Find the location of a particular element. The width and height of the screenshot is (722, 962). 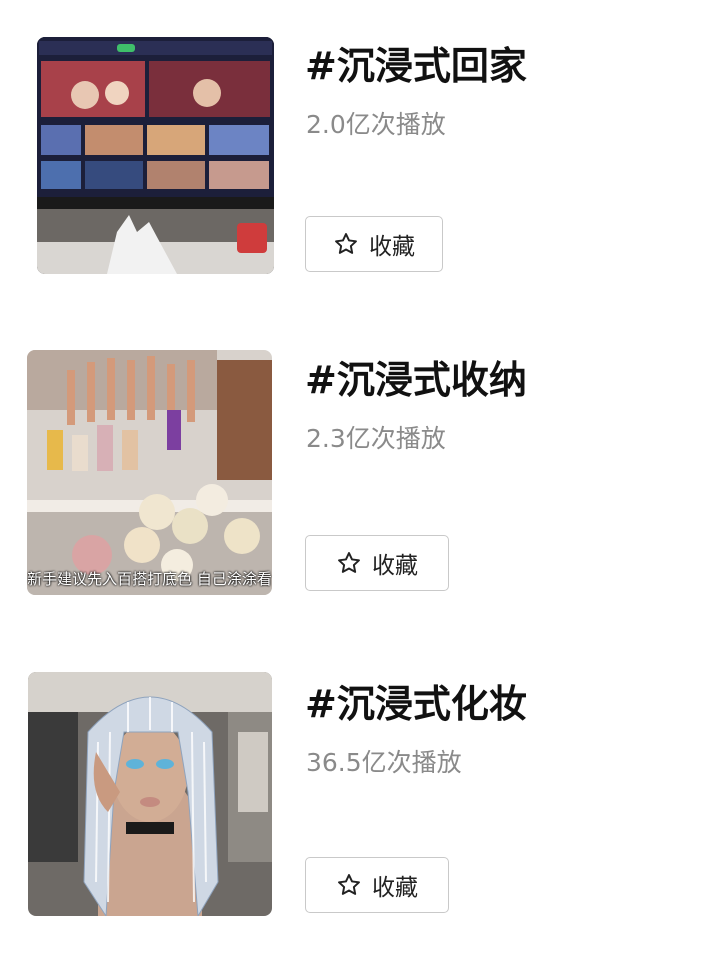

video-subtitle: 新手建议先入百搭打底色 自己涂涂看 is located at coordinates (149, 579).